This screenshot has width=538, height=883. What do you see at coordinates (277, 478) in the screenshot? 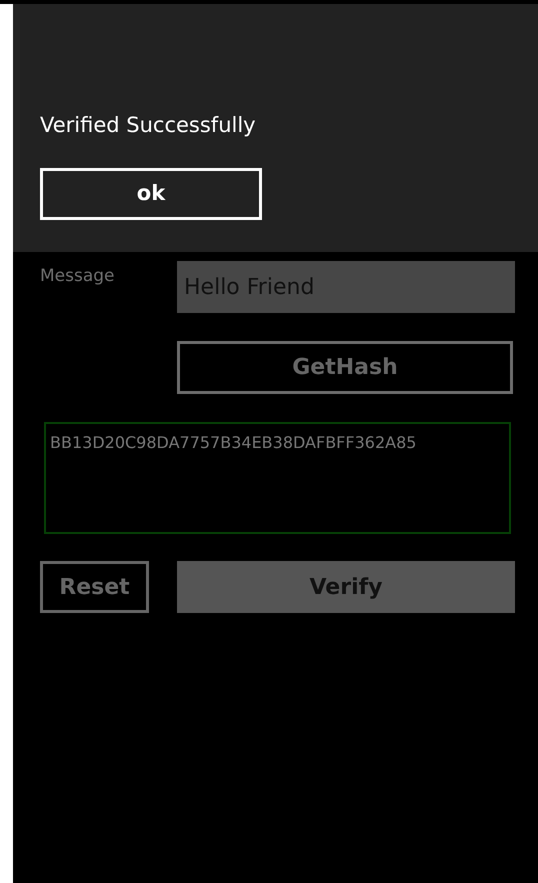
I see `hash-text-area: BB13D20C98DA7757B34EB38DAFBFF362A85` at bounding box center [277, 478].